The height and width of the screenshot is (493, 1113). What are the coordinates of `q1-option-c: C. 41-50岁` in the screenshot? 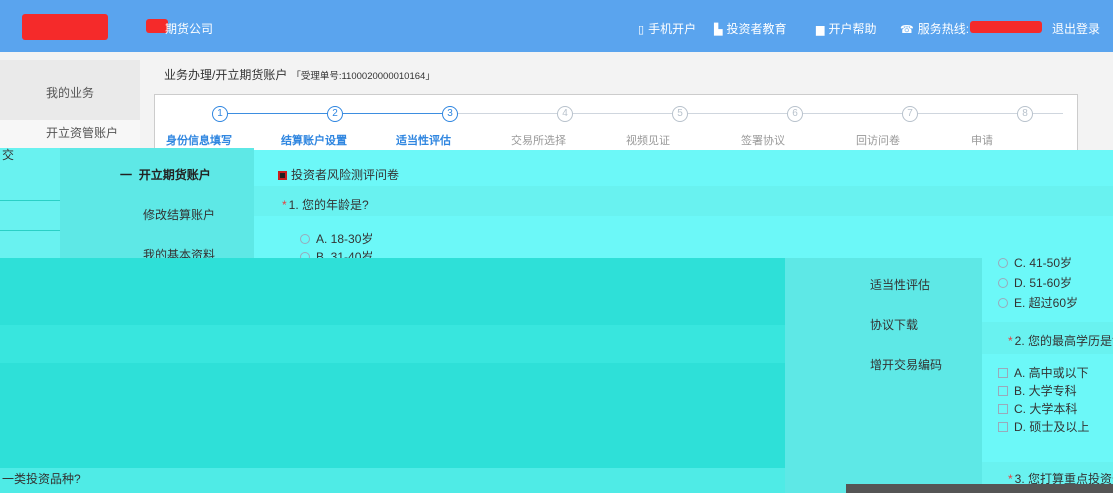 It's located at (1035, 262).